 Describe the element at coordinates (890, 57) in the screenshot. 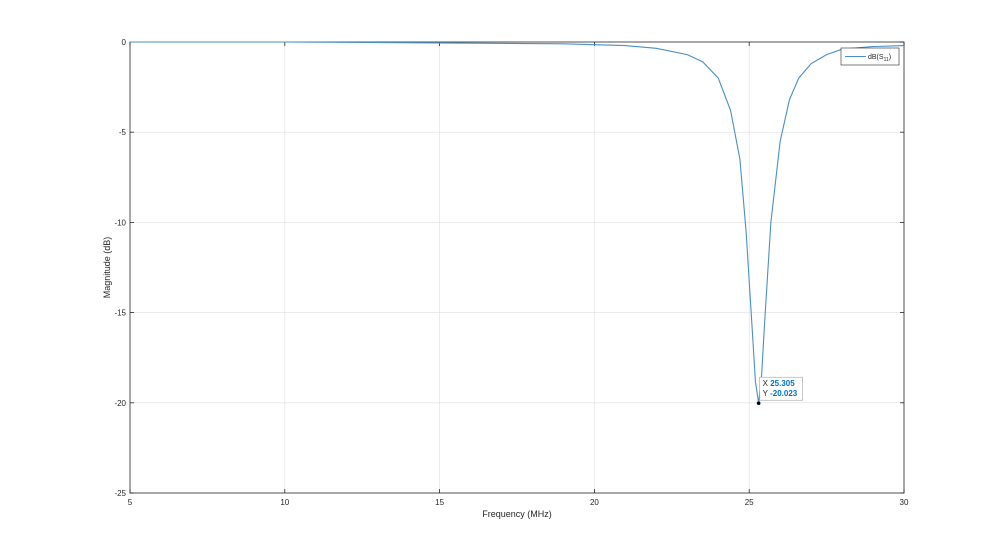

I see `legend-name-close: )` at that location.